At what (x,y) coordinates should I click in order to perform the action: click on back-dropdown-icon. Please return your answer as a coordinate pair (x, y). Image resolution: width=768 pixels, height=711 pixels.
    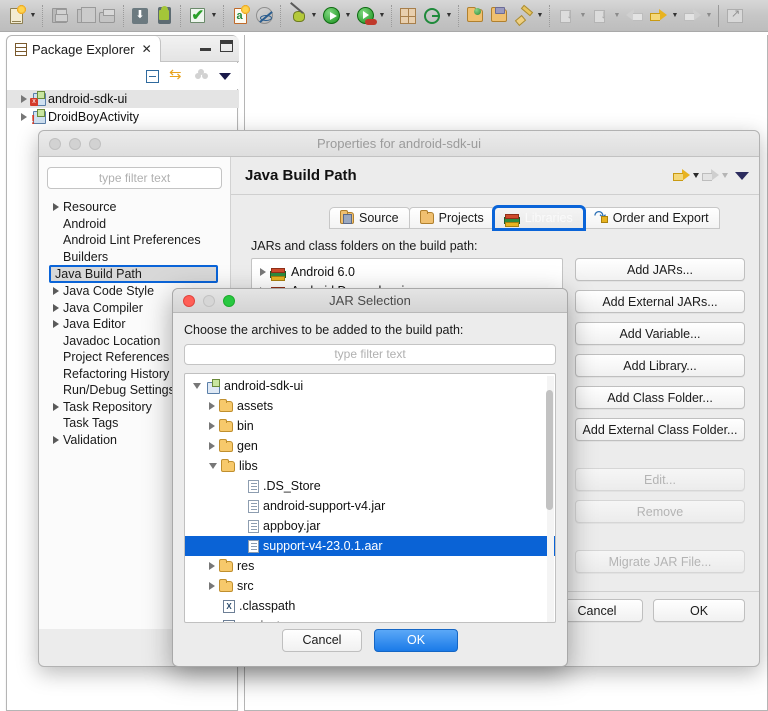
    Looking at the image, I should click on (696, 175).